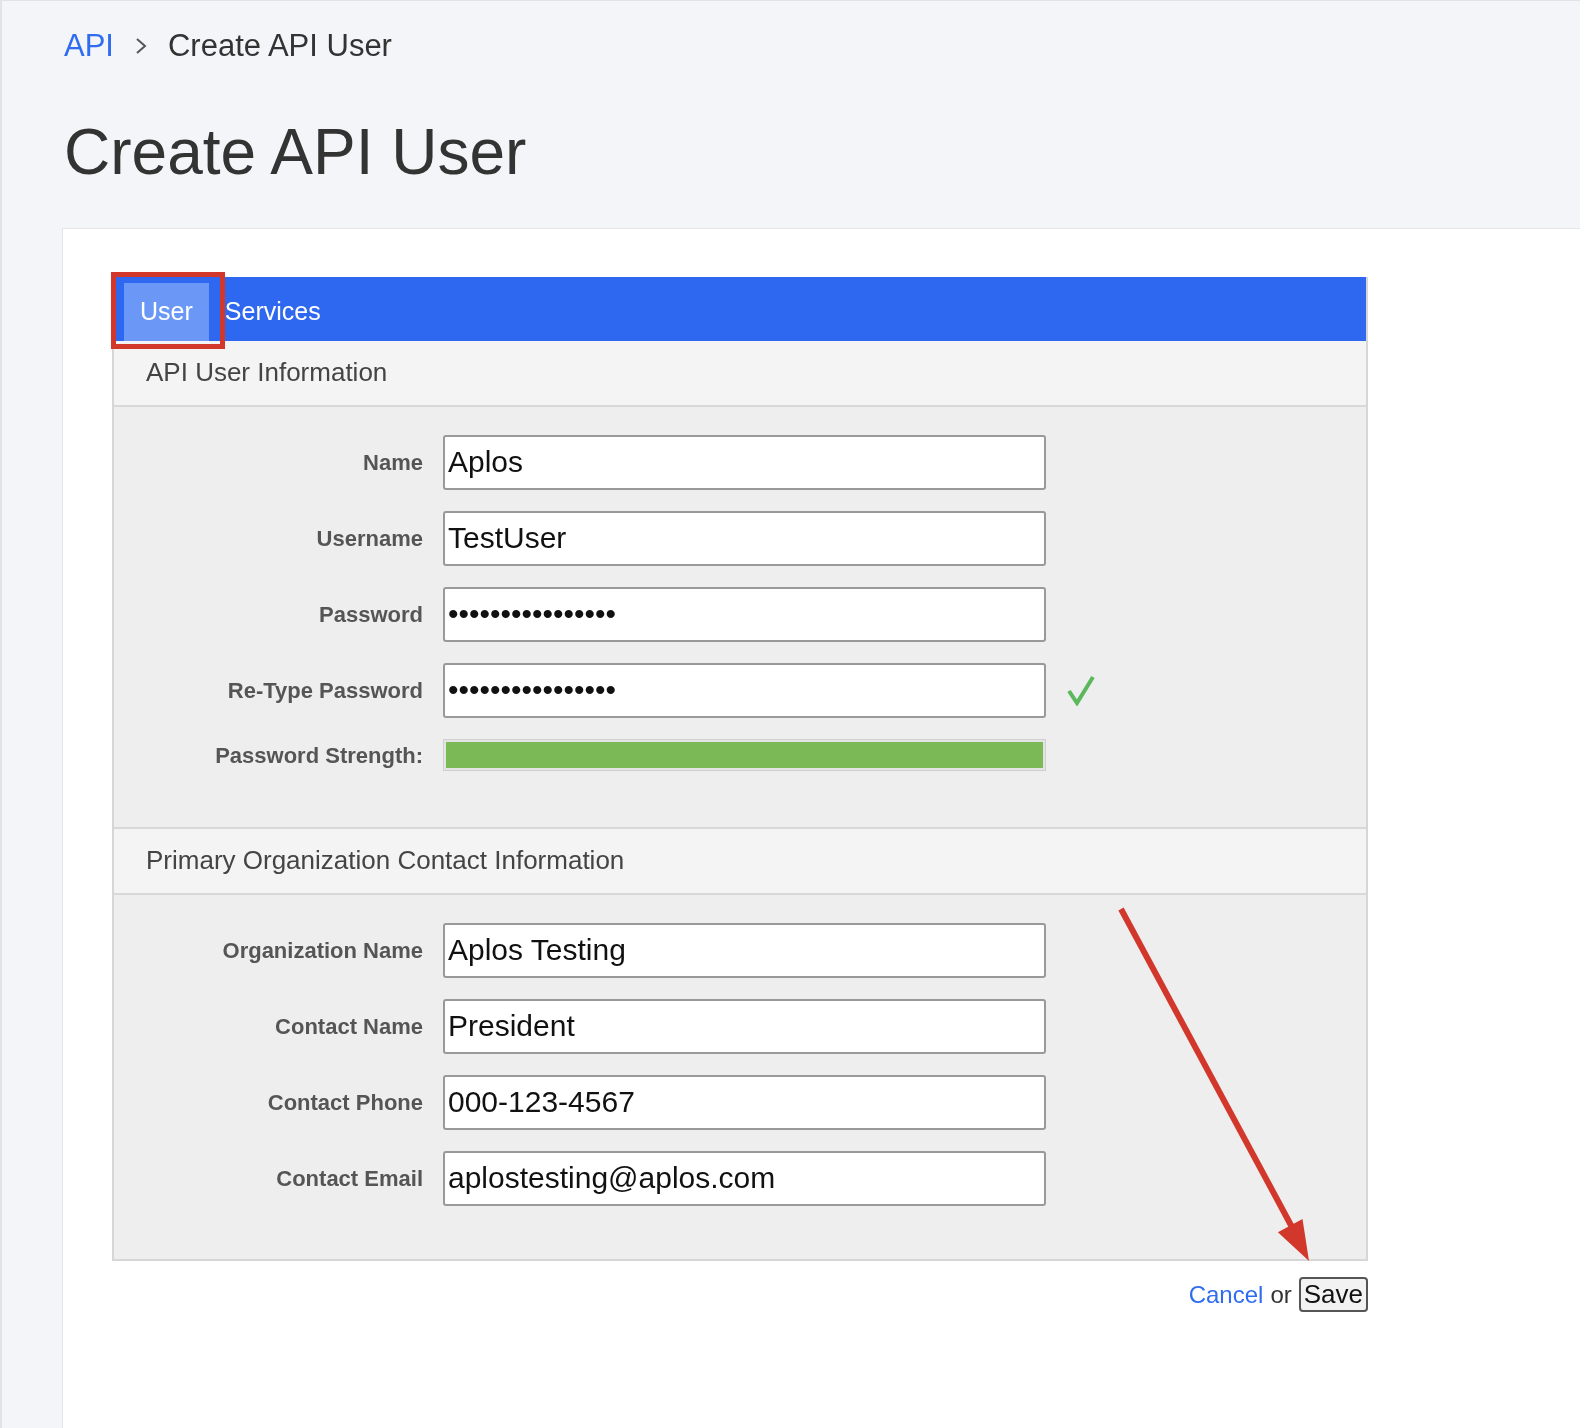 This screenshot has height=1428, width=1580. Describe the element at coordinates (344, 1102) in the screenshot. I see `field-label: Contact Phone` at that location.